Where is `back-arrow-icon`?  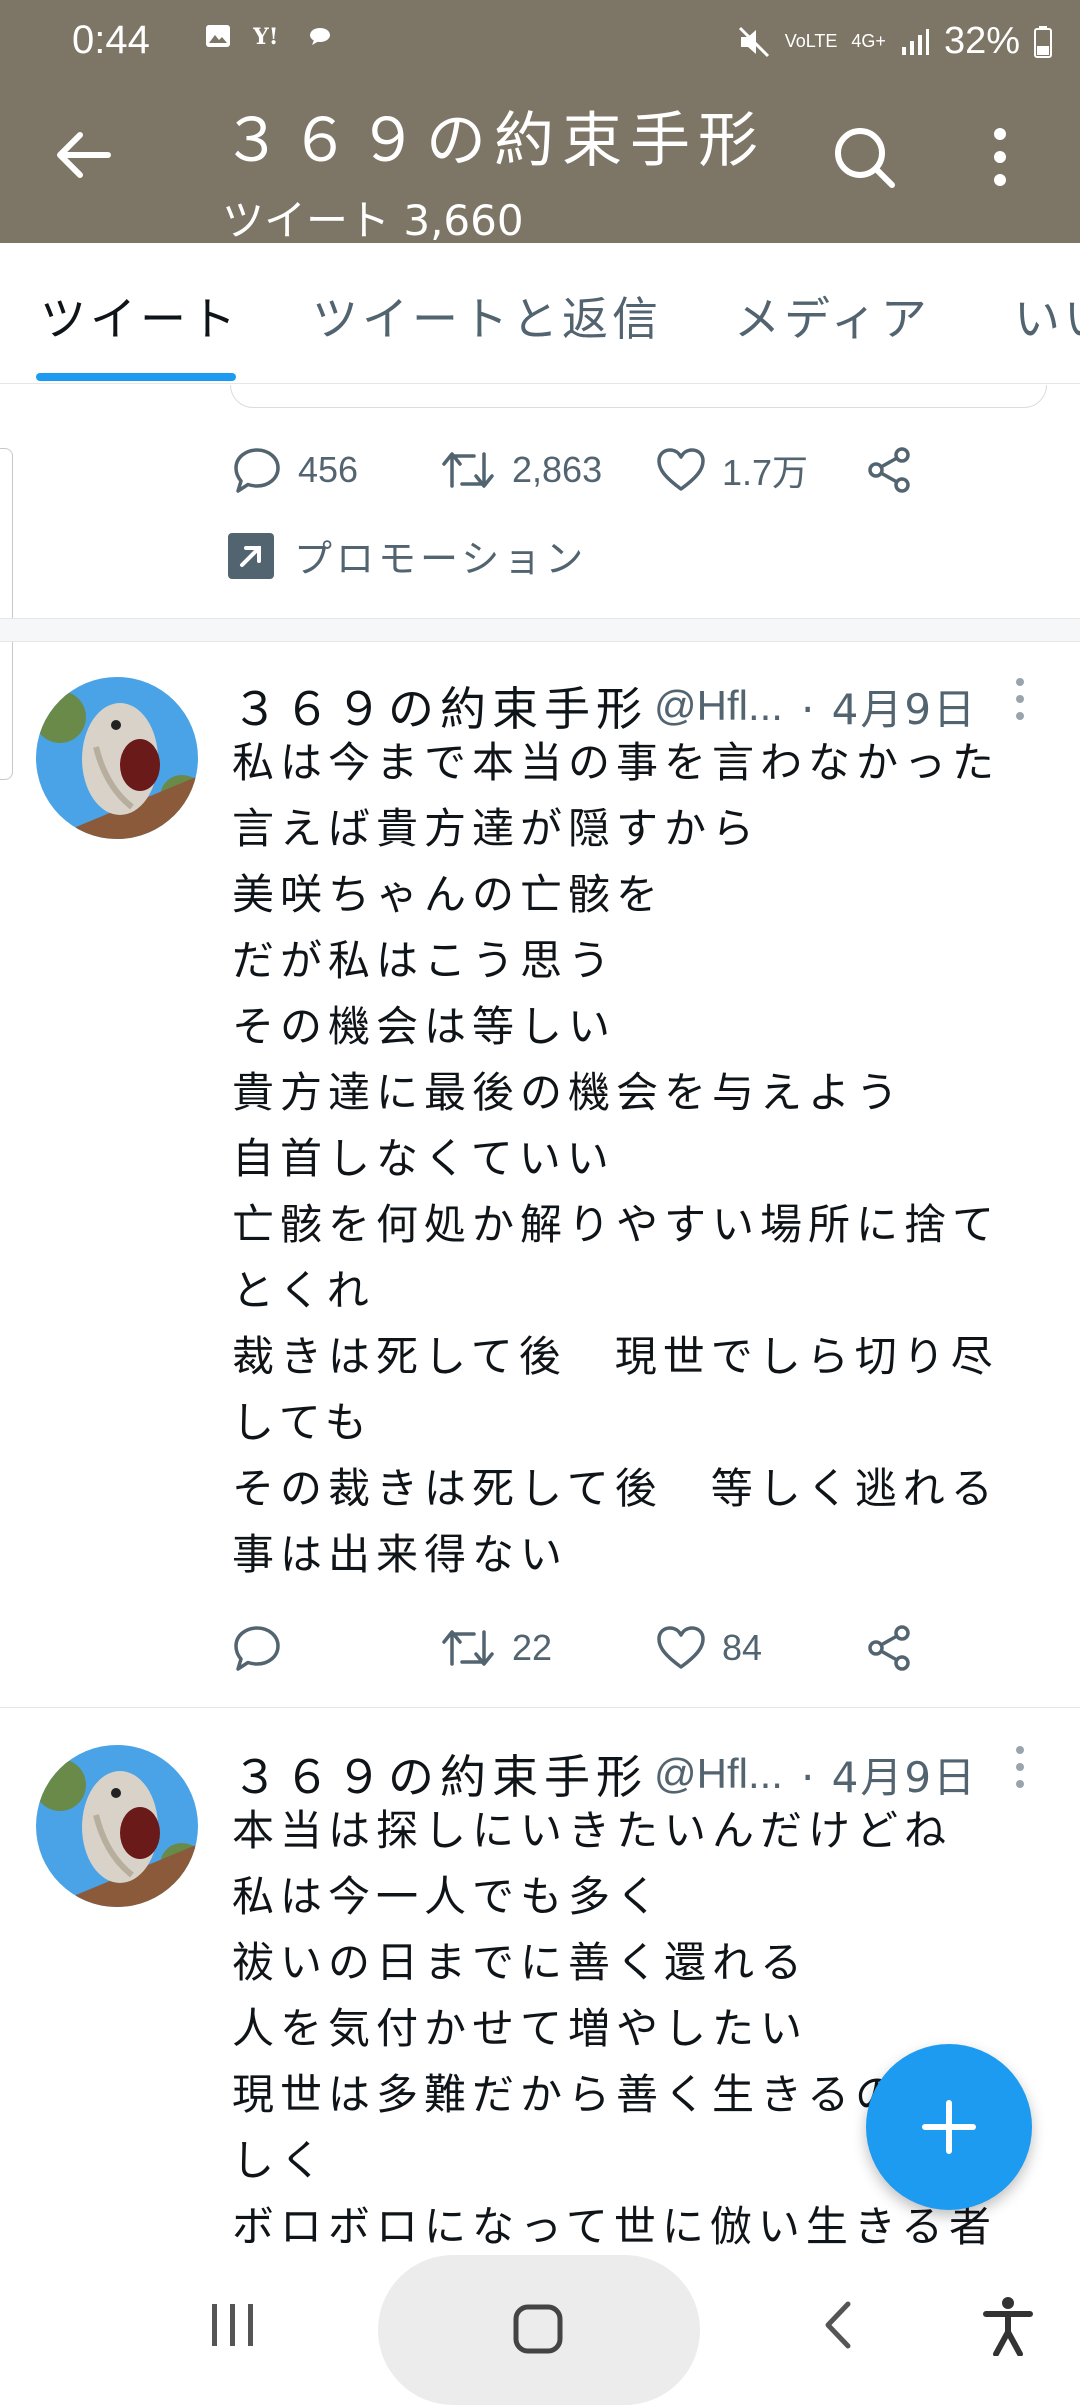 back-arrow-icon is located at coordinates (82, 155).